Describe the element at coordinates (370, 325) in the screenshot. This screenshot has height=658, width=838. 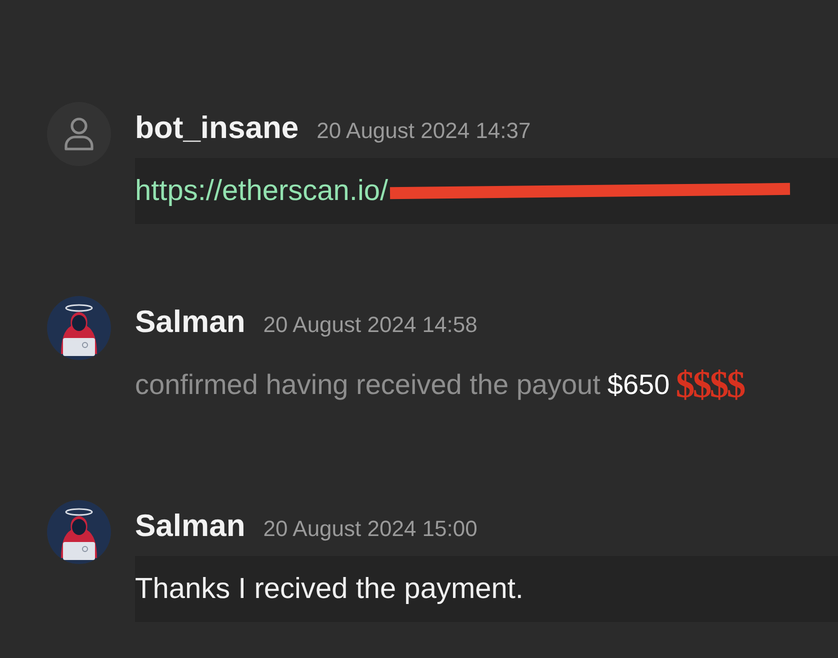
I see `timestamp: 20 August 2024 14:58` at that location.